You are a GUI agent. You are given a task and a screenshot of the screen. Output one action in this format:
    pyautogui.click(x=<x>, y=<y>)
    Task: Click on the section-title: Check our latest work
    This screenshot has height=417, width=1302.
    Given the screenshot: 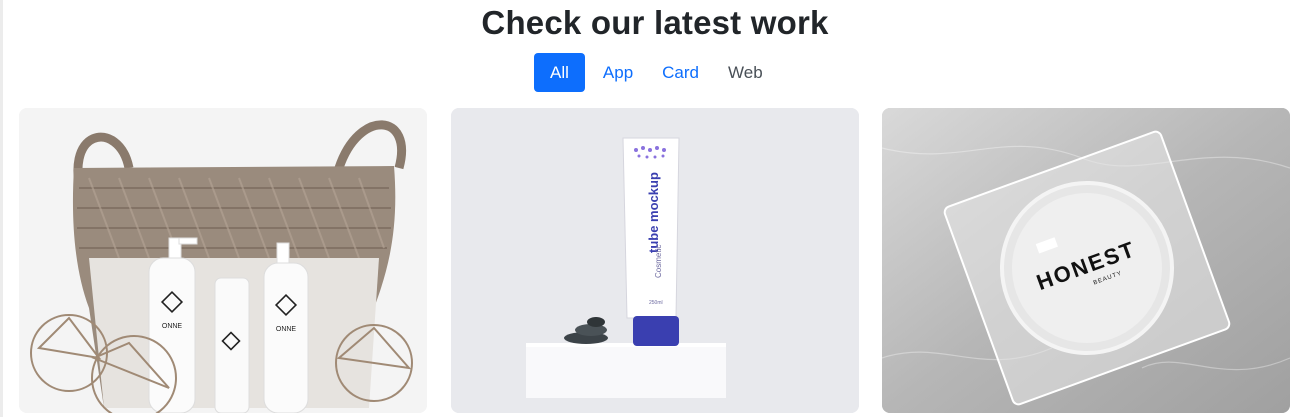 What is the action you would take?
    pyautogui.click(x=655, y=22)
    